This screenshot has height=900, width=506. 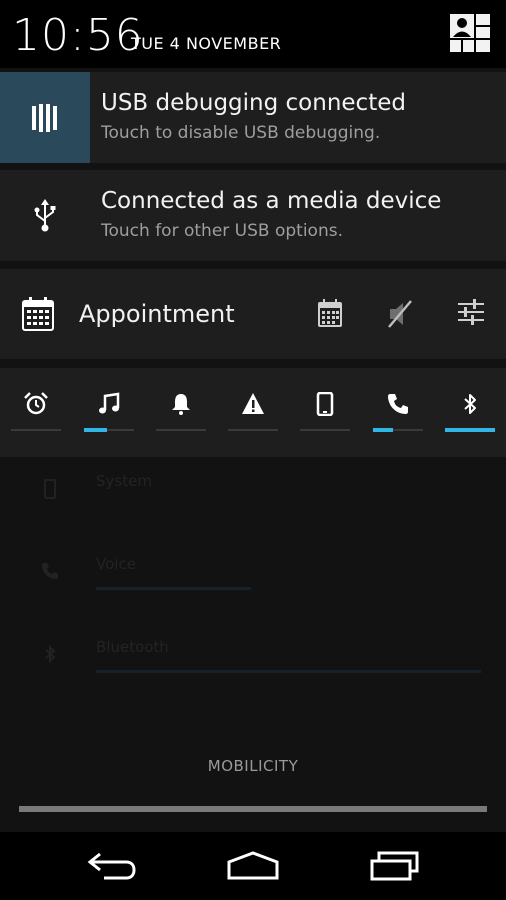 I want to click on volume-mode-notification, so click(x=181, y=403).